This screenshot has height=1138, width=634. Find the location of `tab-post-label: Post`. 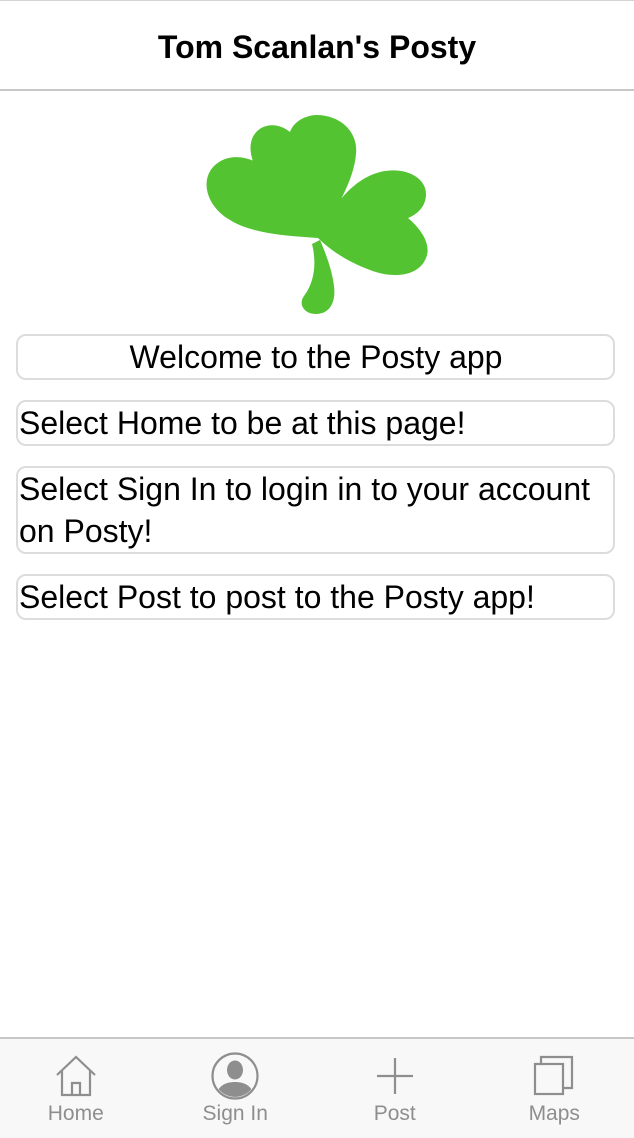

tab-post-label: Post is located at coordinates (394, 1113).